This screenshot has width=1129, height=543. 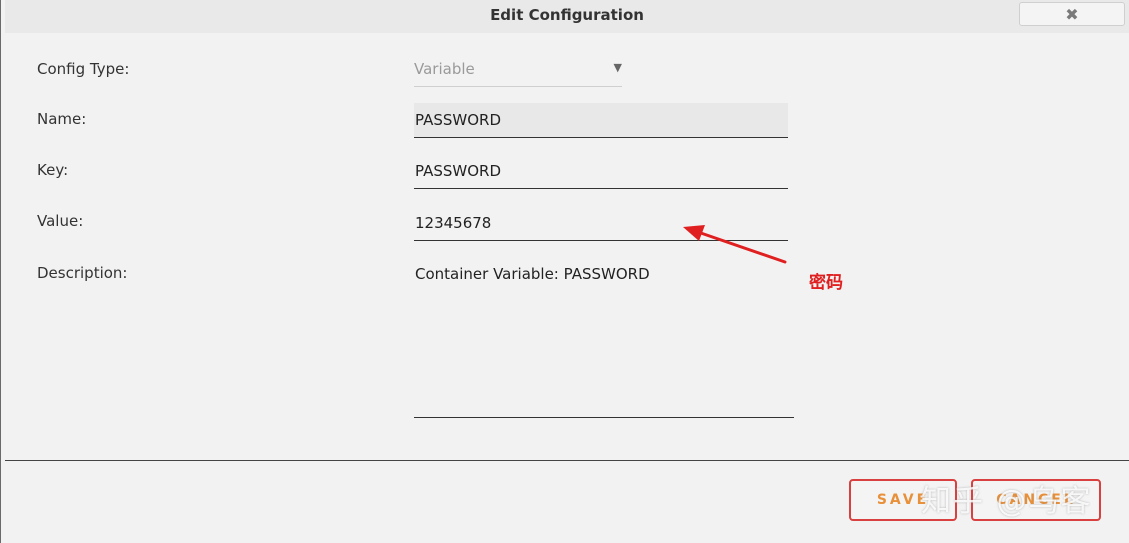 I want to click on annotation-label: 密码, so click(x=826, y=283).